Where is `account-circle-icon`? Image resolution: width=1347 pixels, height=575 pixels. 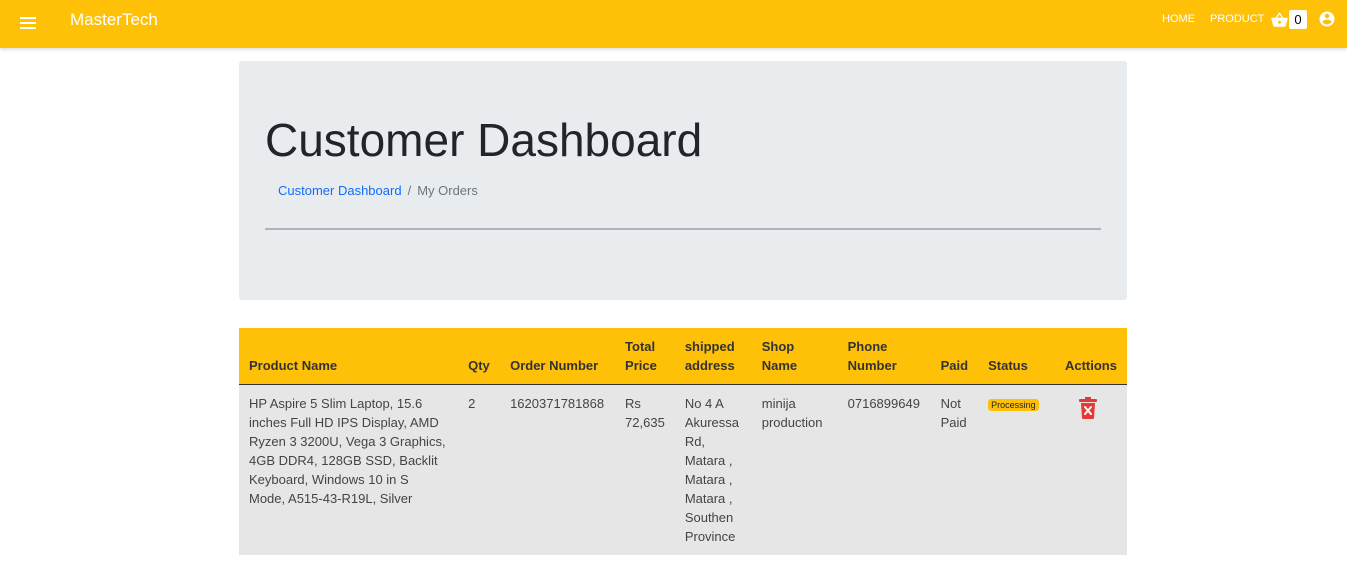 account-circle-icon is located at coordinates (1327, 19).